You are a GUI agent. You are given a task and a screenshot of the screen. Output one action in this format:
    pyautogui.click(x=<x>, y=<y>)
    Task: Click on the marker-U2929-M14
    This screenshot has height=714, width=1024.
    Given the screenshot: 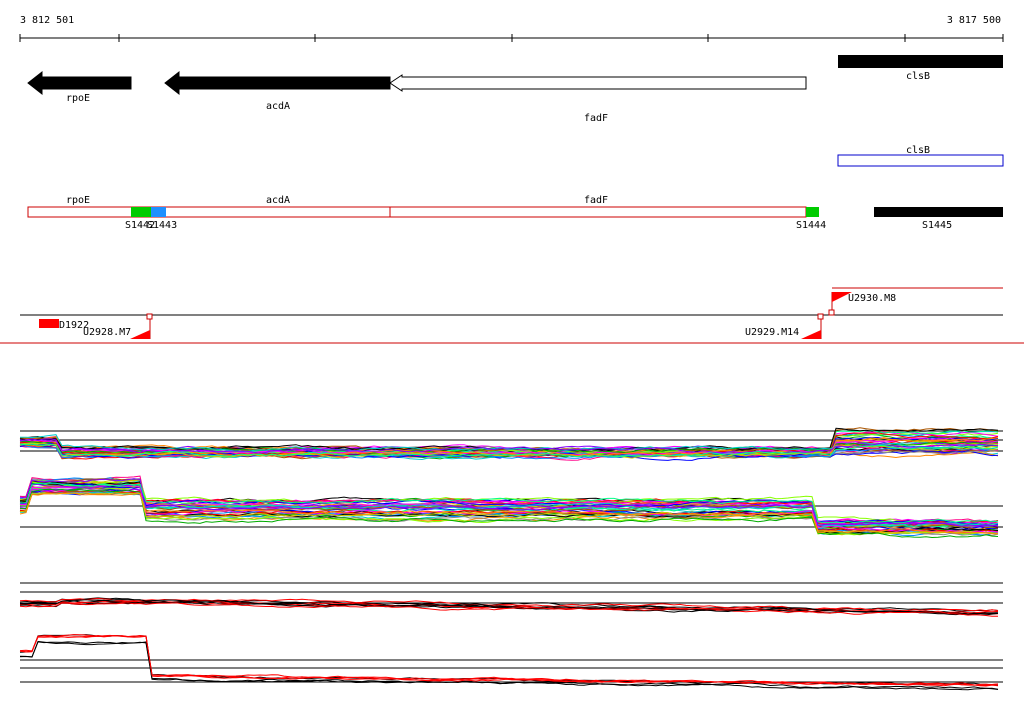 What is the action you would take?
    pyautogui.click(x=811, y=334)
    